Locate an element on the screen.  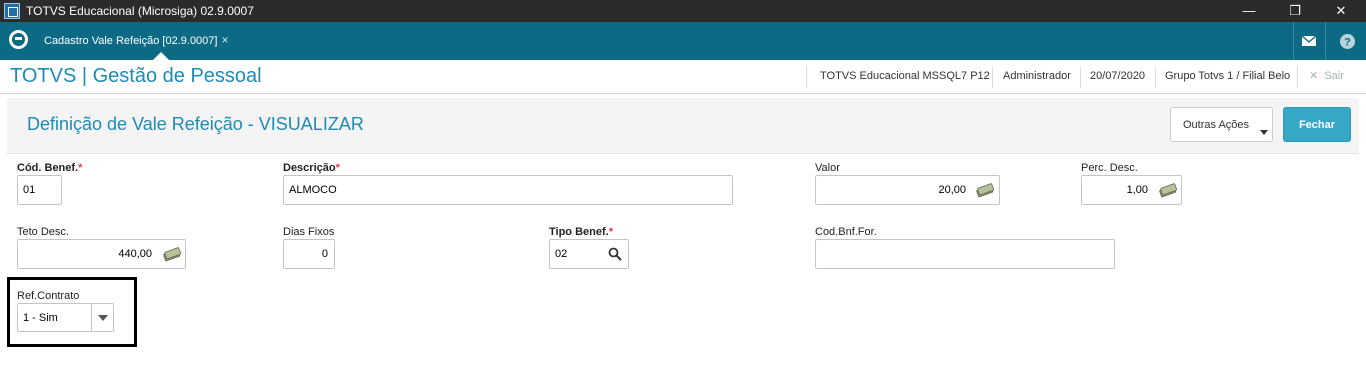
perc-desc-value: 1,00 is located at coordinates (1137, 190).